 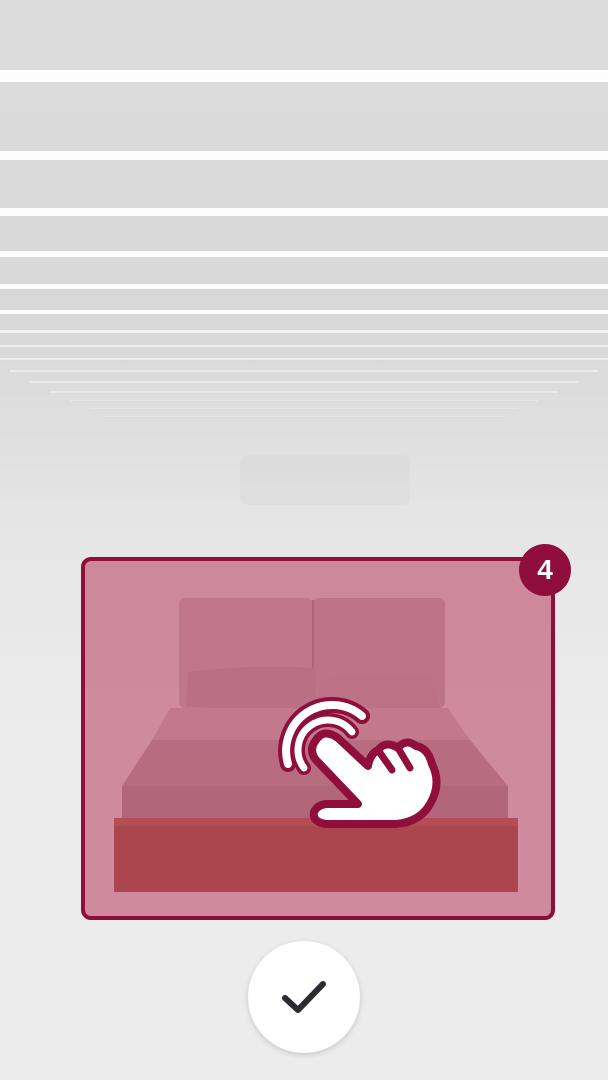 I want to click on checkmark-icon, so click(x=304, y=997).